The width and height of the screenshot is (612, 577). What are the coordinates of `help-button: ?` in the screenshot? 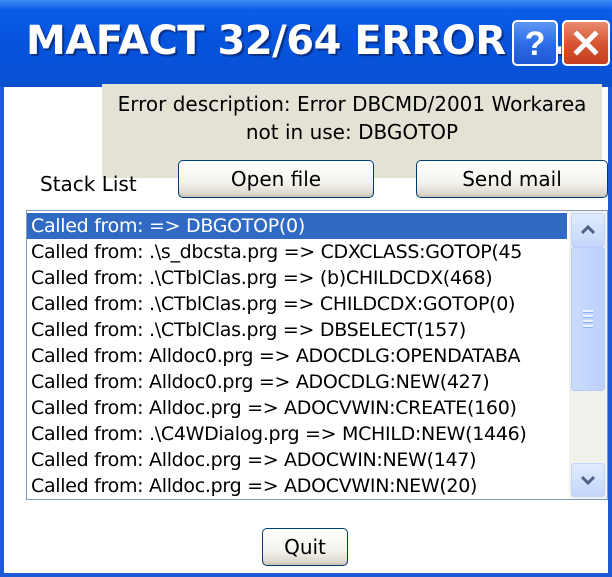 It's located at (535, 43).